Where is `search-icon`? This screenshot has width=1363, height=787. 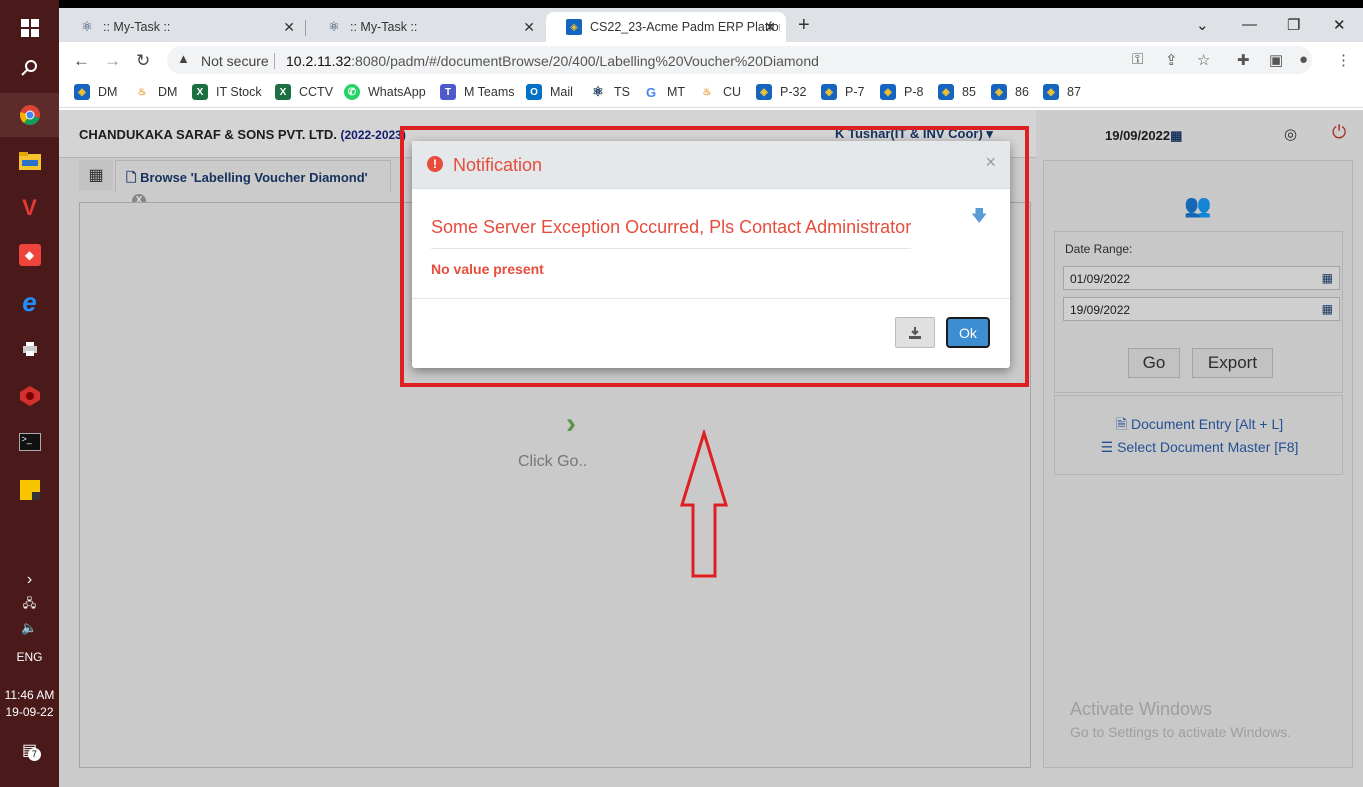
search-icon is located at coordinates (29, 68).